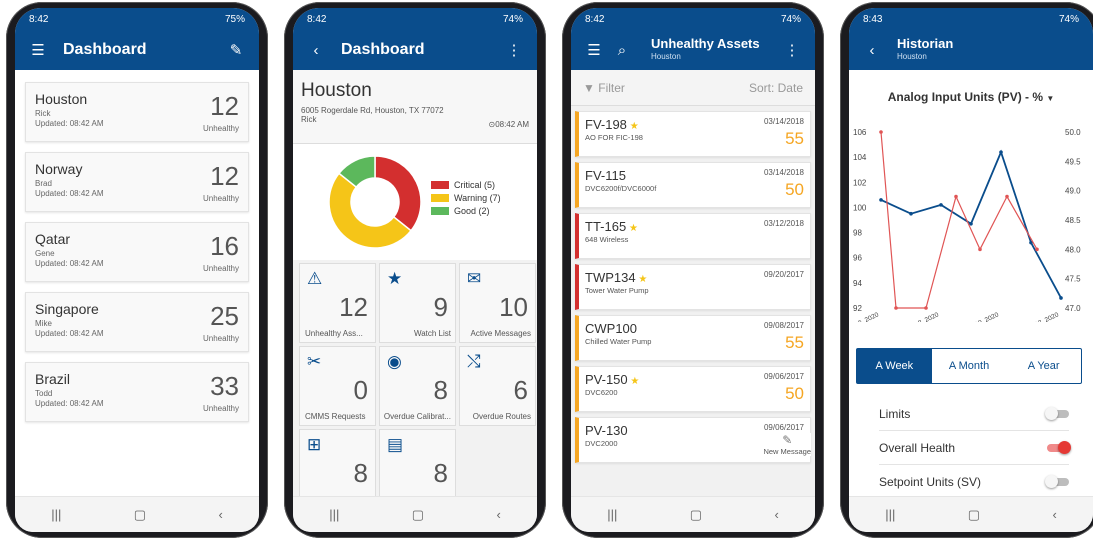 Image resolution: width=1093 pixels, height=540 pixels. What do you see at coordinates (787, 451) in the screenshot?
I see `new-message-label: New Message` at bounding box center [787, 451].